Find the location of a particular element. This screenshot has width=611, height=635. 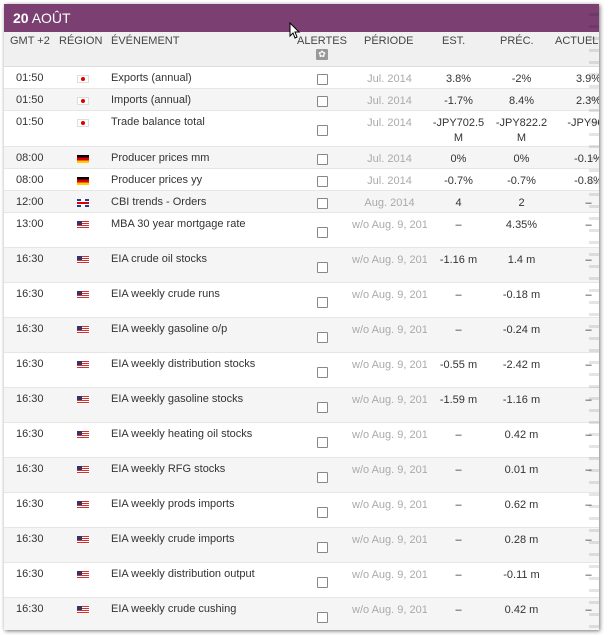

row-prev: -0.7% is located at coordinates (521, 181).